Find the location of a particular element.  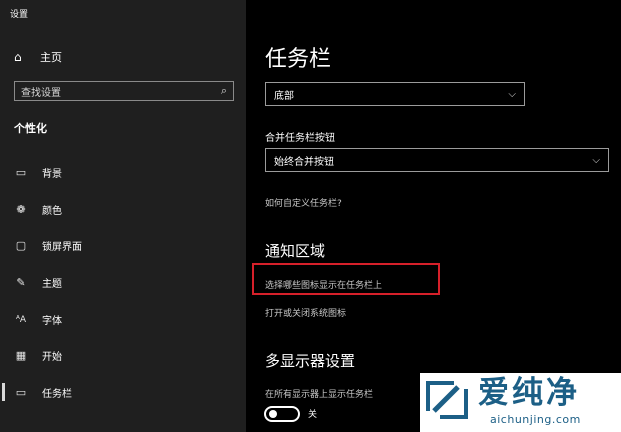

watermark-logo is located at coordinates (447, 400).